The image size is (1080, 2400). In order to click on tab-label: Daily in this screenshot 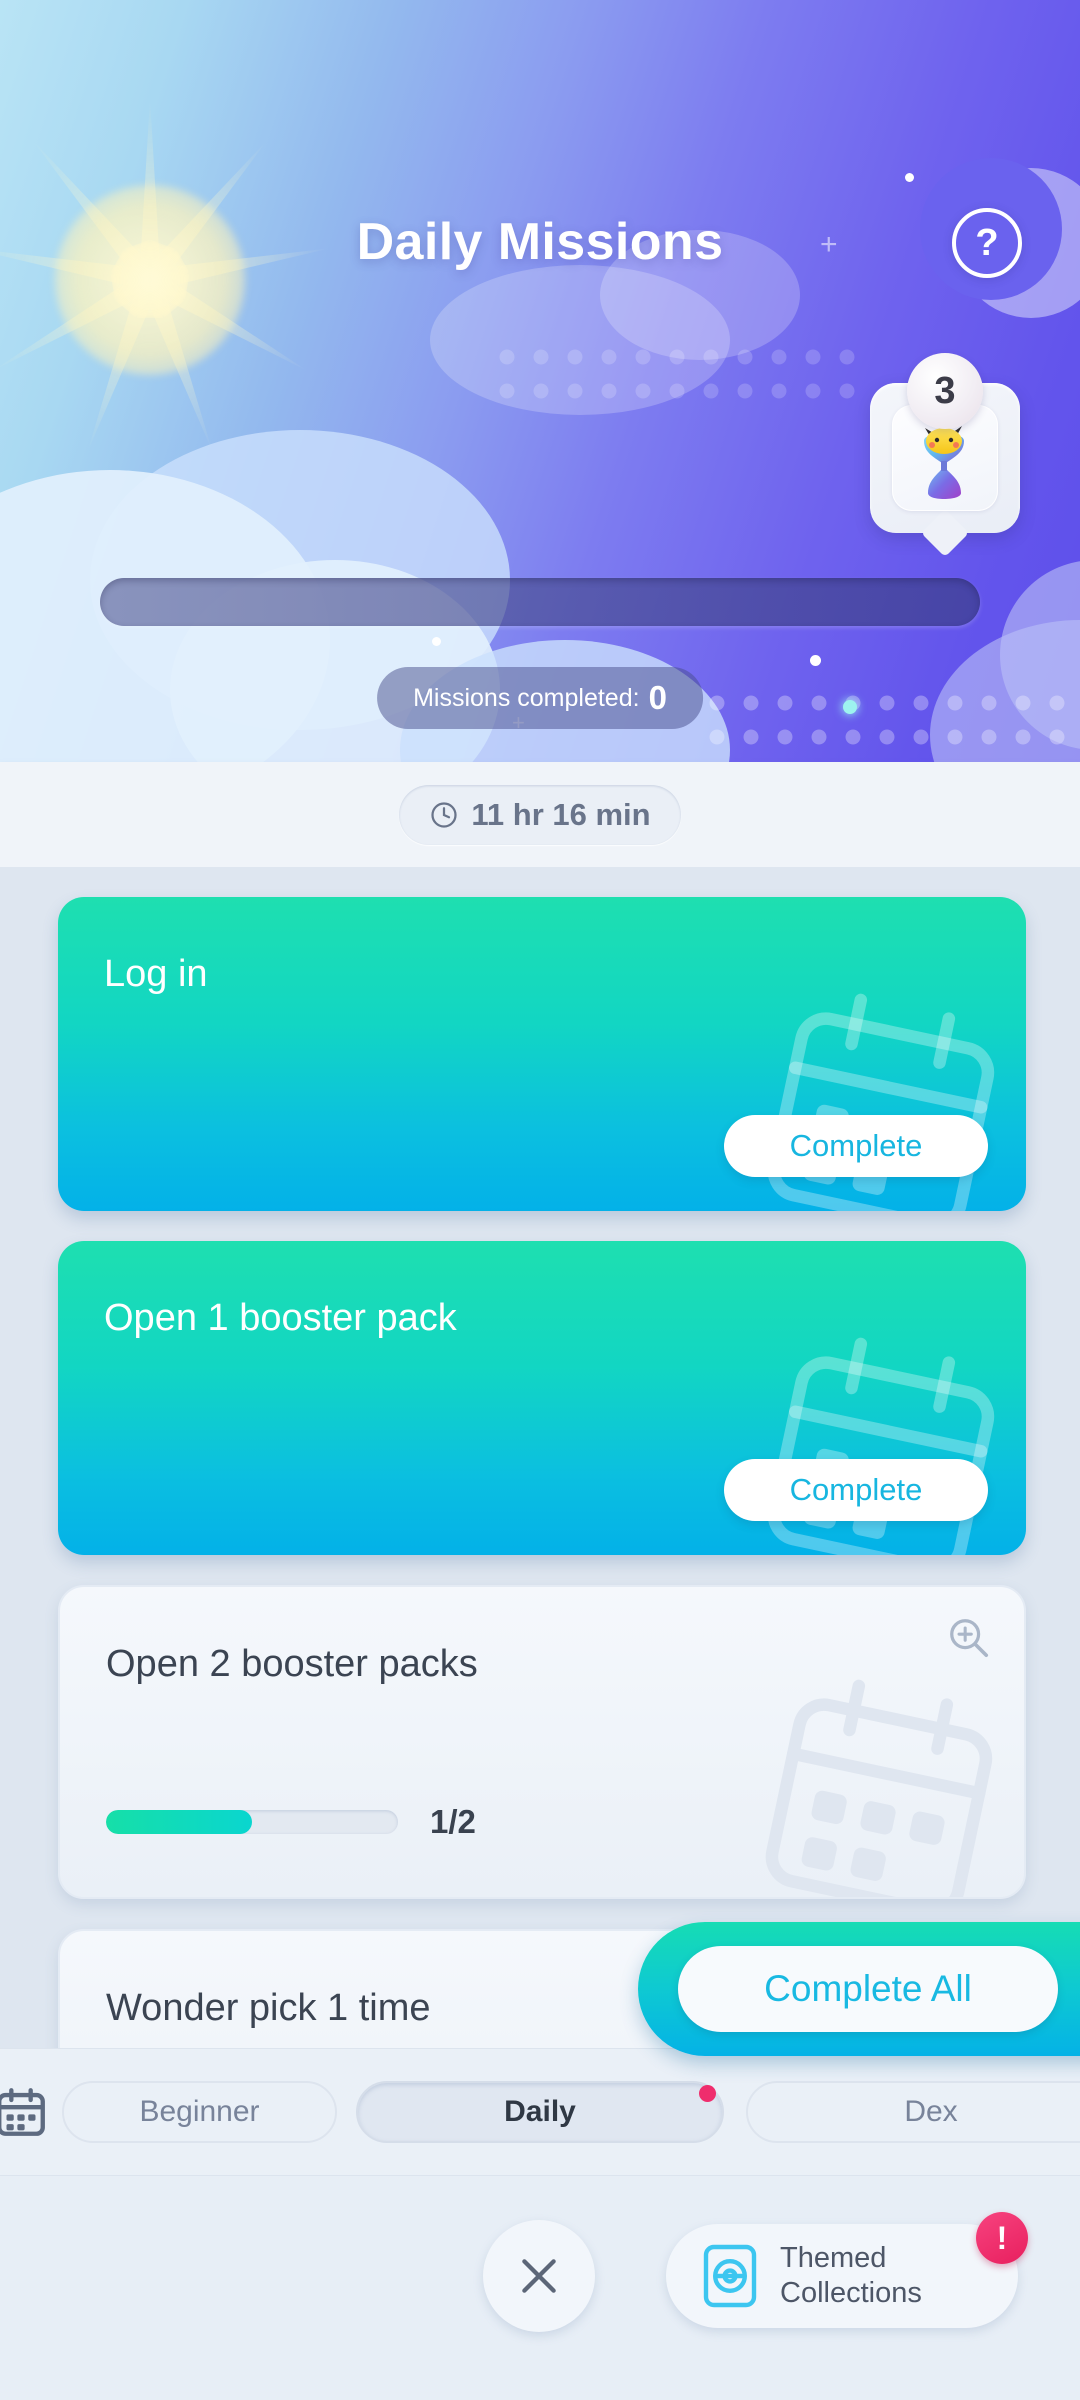, I will do `click(540, 2111)`.